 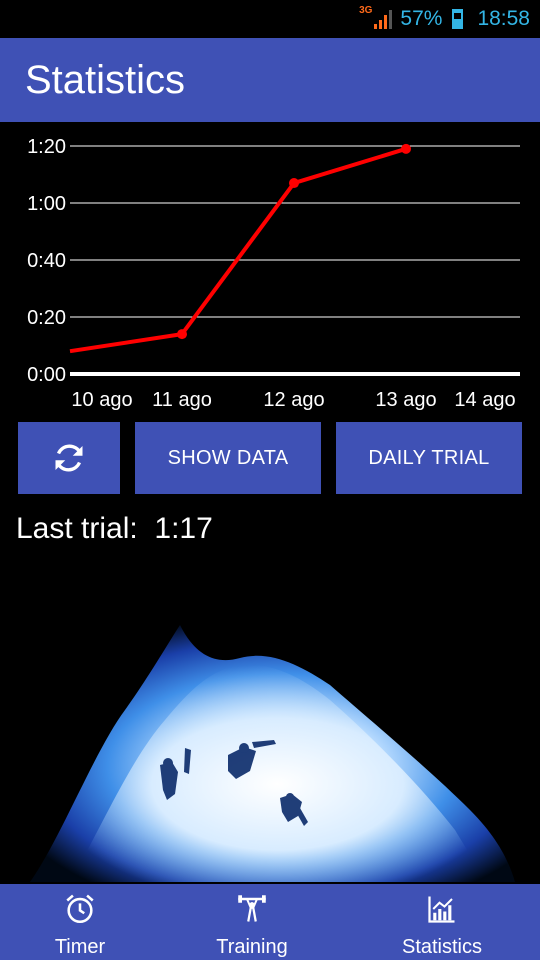 What do you see at coordinates (366, 10) in the screenshot?
I see `network-type: 3G` at bounding box center [366, 10].